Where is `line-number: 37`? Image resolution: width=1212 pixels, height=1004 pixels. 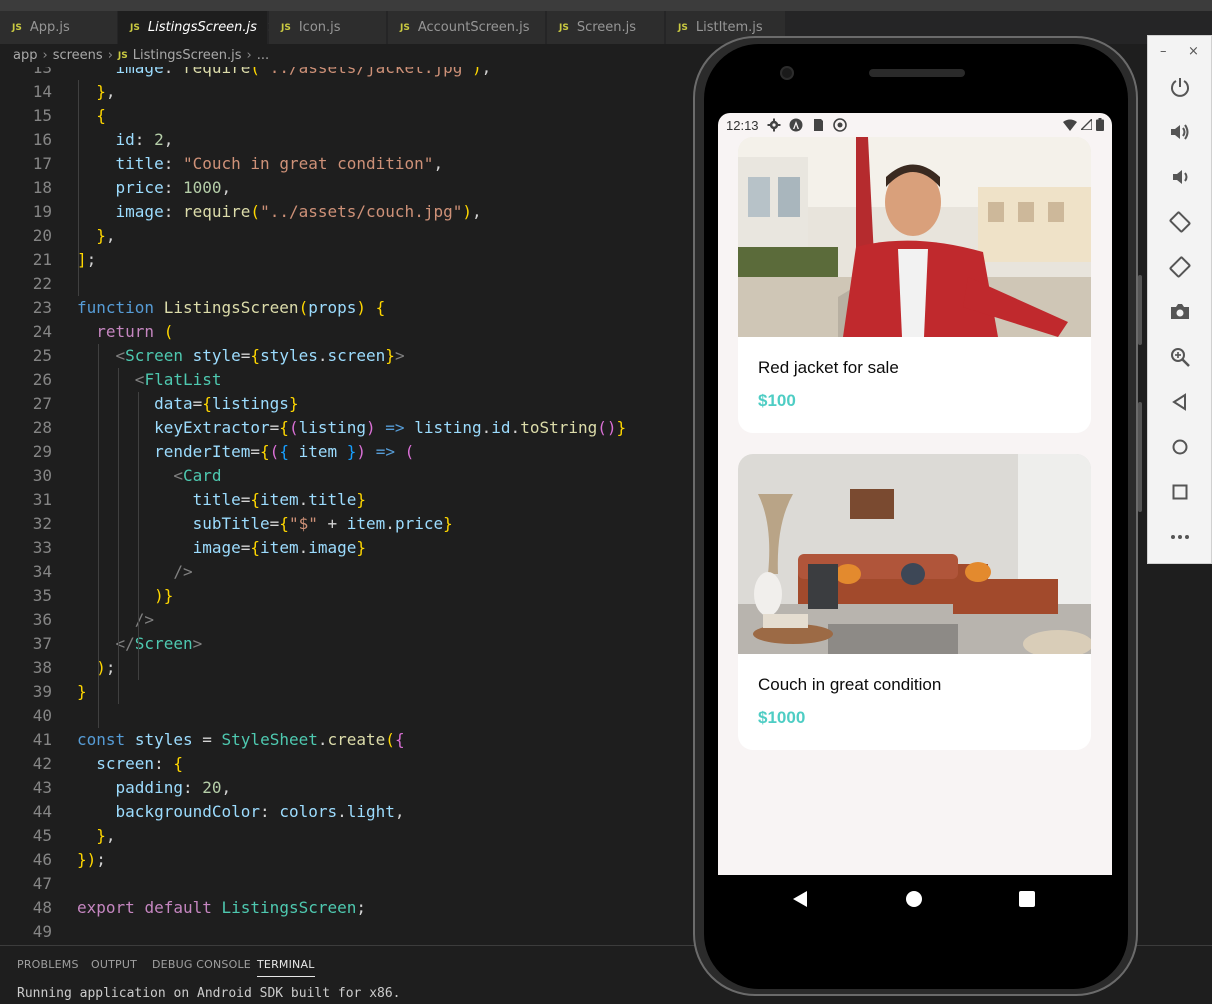 line-number: 37 is located at coordinates (42, 643).